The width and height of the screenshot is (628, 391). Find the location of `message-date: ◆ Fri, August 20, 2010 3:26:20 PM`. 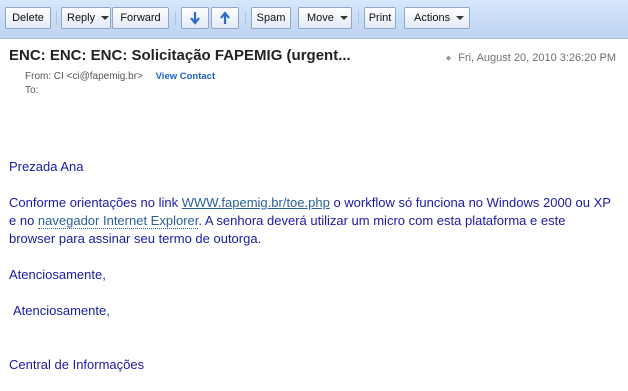

message-date: ◆ Fri, August 20, 2010 3:26:20 PM is located at coordinates (531, 58).